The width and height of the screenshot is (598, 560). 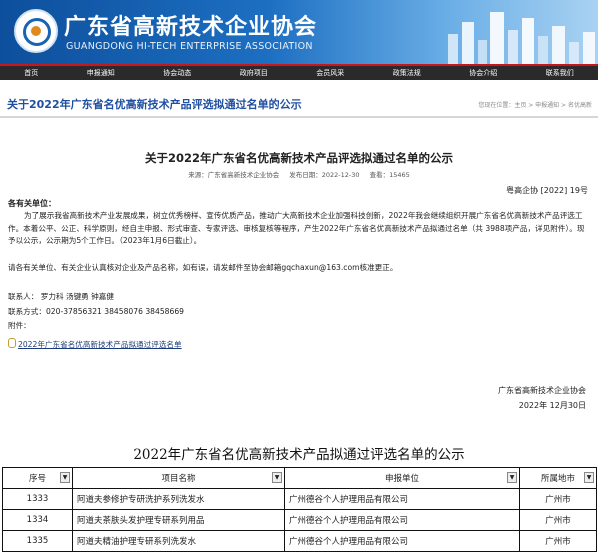 I want to click on breadcrumb: 您现在位置：主页 > 申报通知 > 名优高新, so click(x=535, y=104).